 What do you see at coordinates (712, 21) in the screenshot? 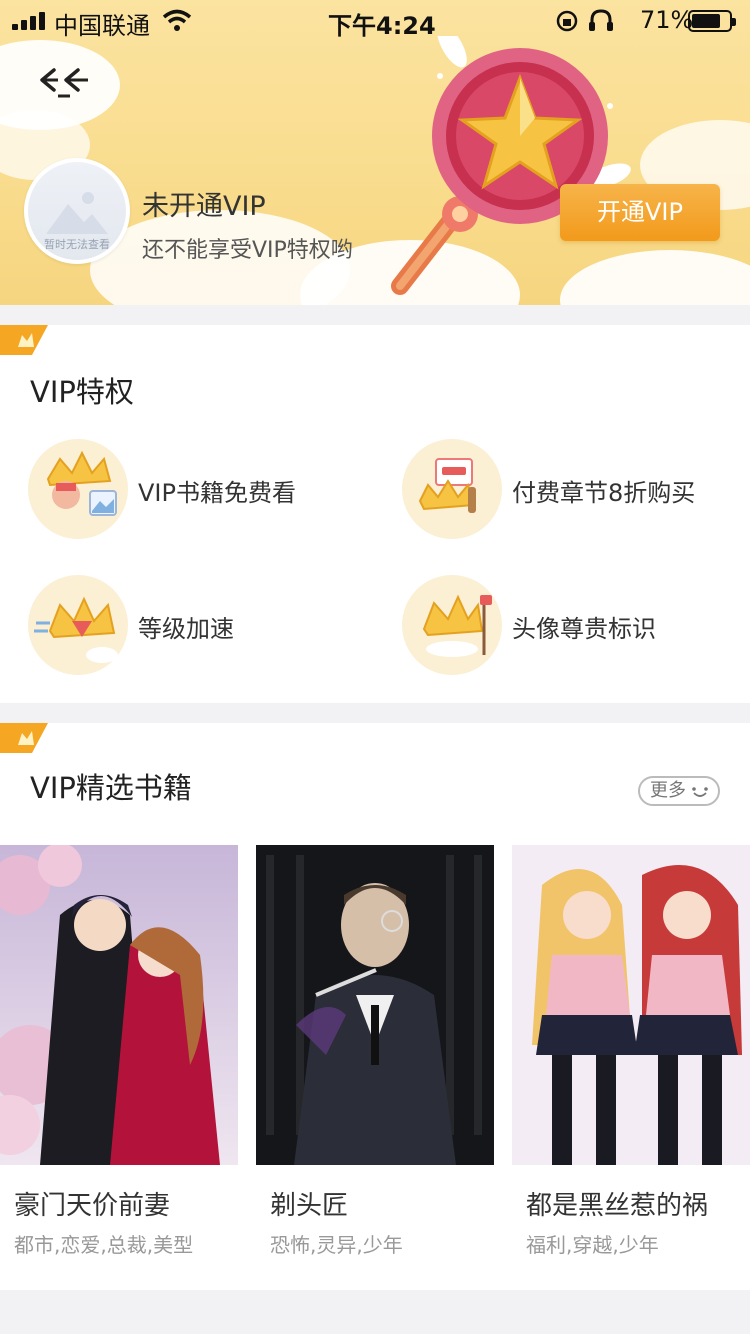
I see `battery-icon` at bounding box center [712, 21].